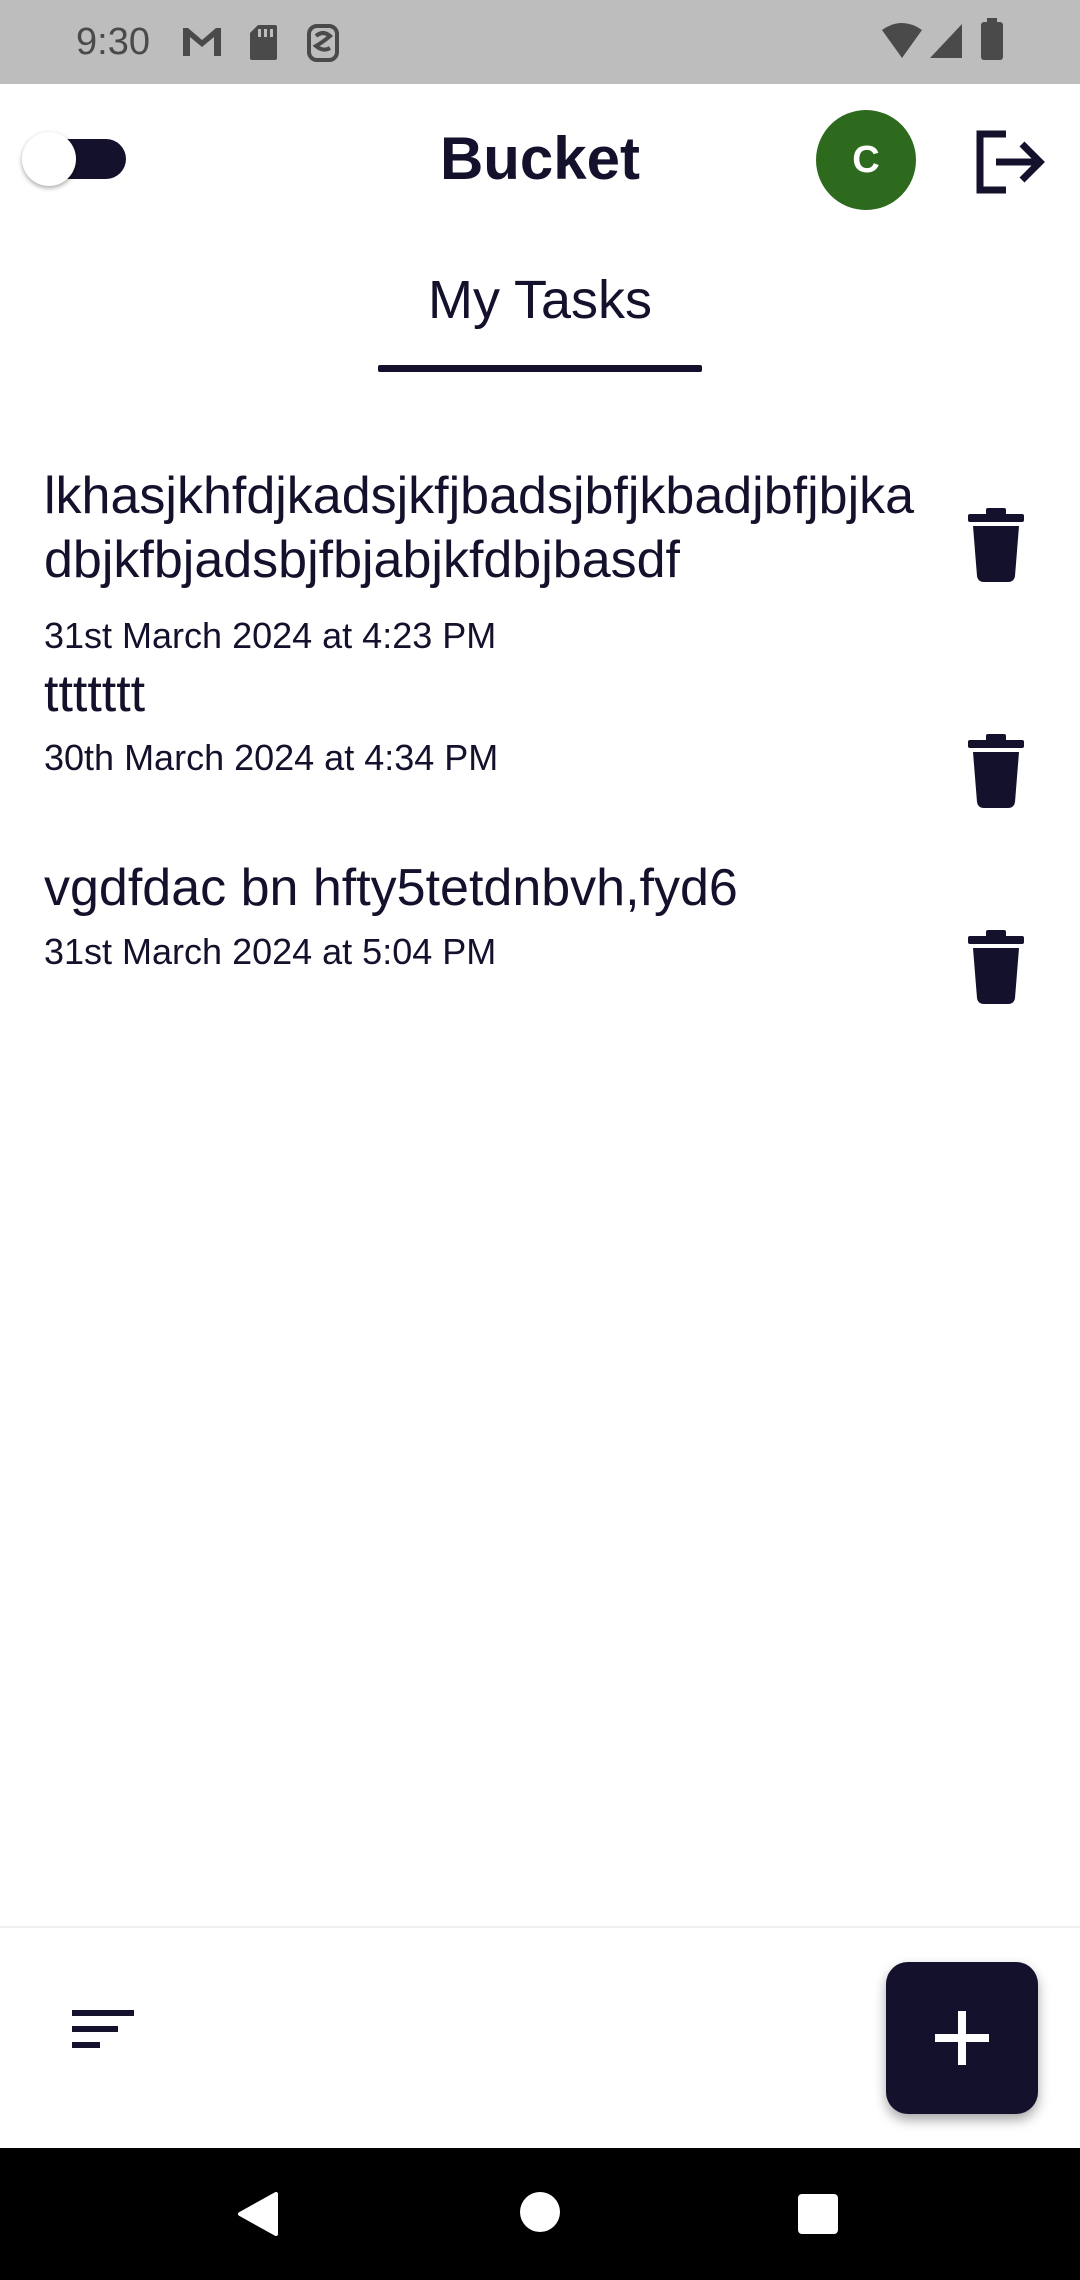 The height and width of the screenshot is (2280, 1080). I want to click on plus-icon, so click(962, 2038).